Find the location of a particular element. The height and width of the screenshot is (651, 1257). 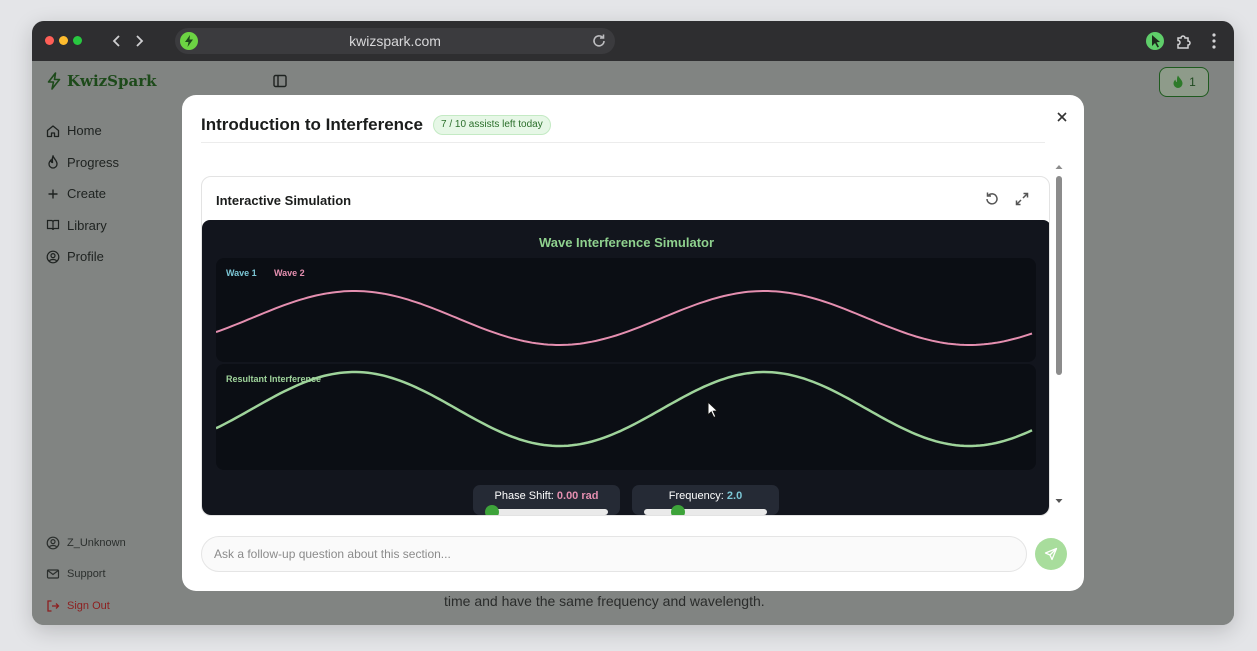

phase-shift-value: 0.00 rad is located at coordinates (577, 496).